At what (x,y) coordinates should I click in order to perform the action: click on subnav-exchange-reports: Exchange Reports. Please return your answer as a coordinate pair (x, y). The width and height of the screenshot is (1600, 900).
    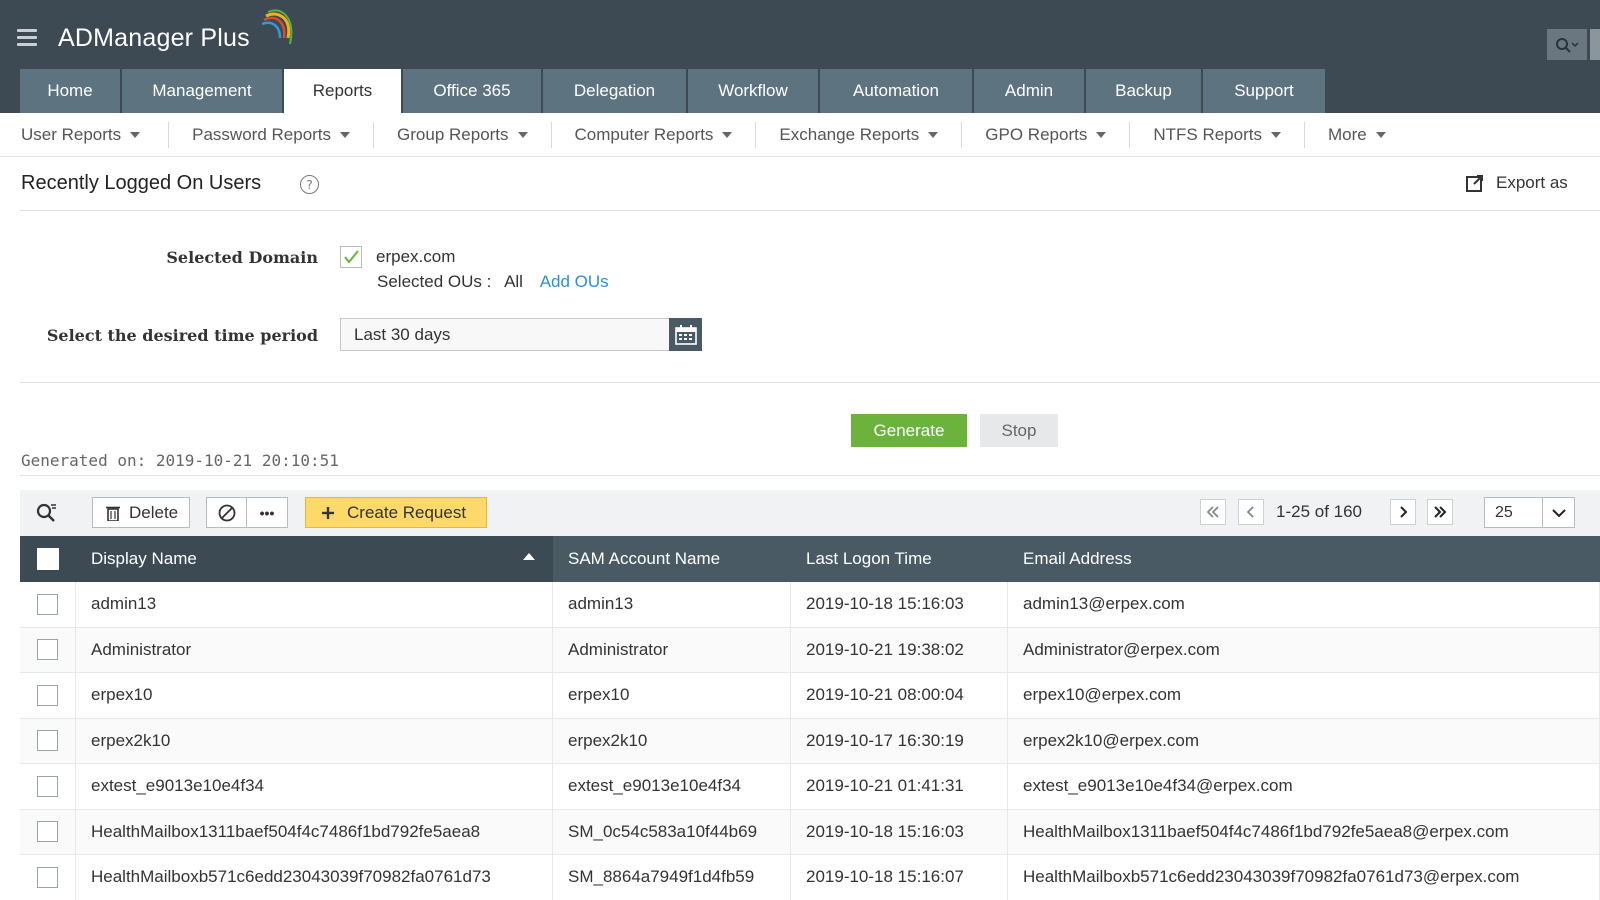
    Looking at the image, I should click on (859, 134).